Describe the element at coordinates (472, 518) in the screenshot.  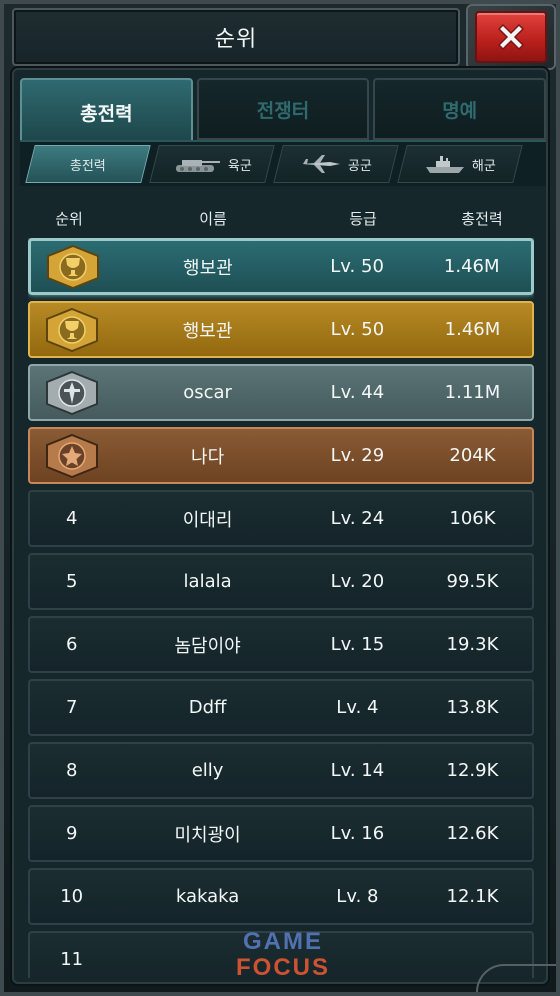
I see `player-power: 106K` at that location.